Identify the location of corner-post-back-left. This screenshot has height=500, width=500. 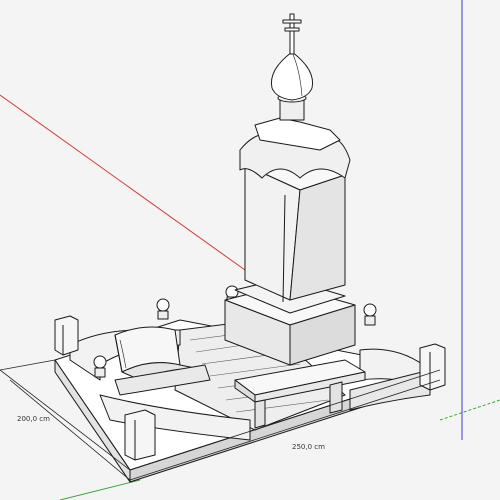
(66, 335).